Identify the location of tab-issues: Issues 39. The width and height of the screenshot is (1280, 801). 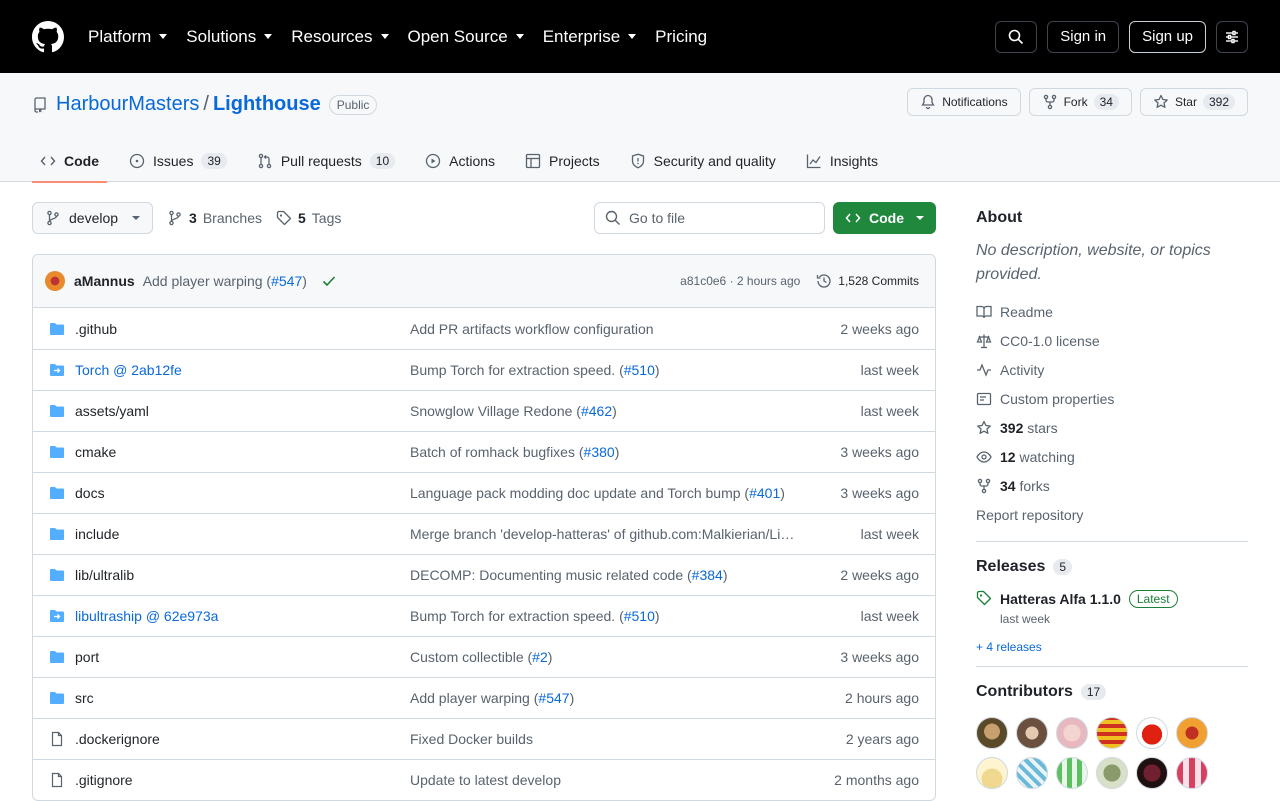
(178, 161).